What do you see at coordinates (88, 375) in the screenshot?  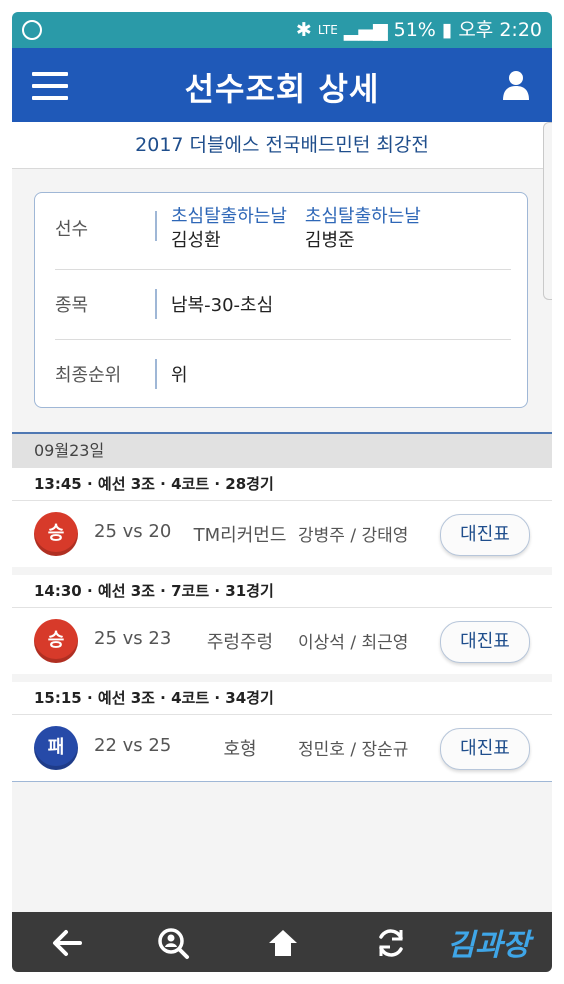 I see `label-final-rank: 최종순위` at bounding box center [88, 375].